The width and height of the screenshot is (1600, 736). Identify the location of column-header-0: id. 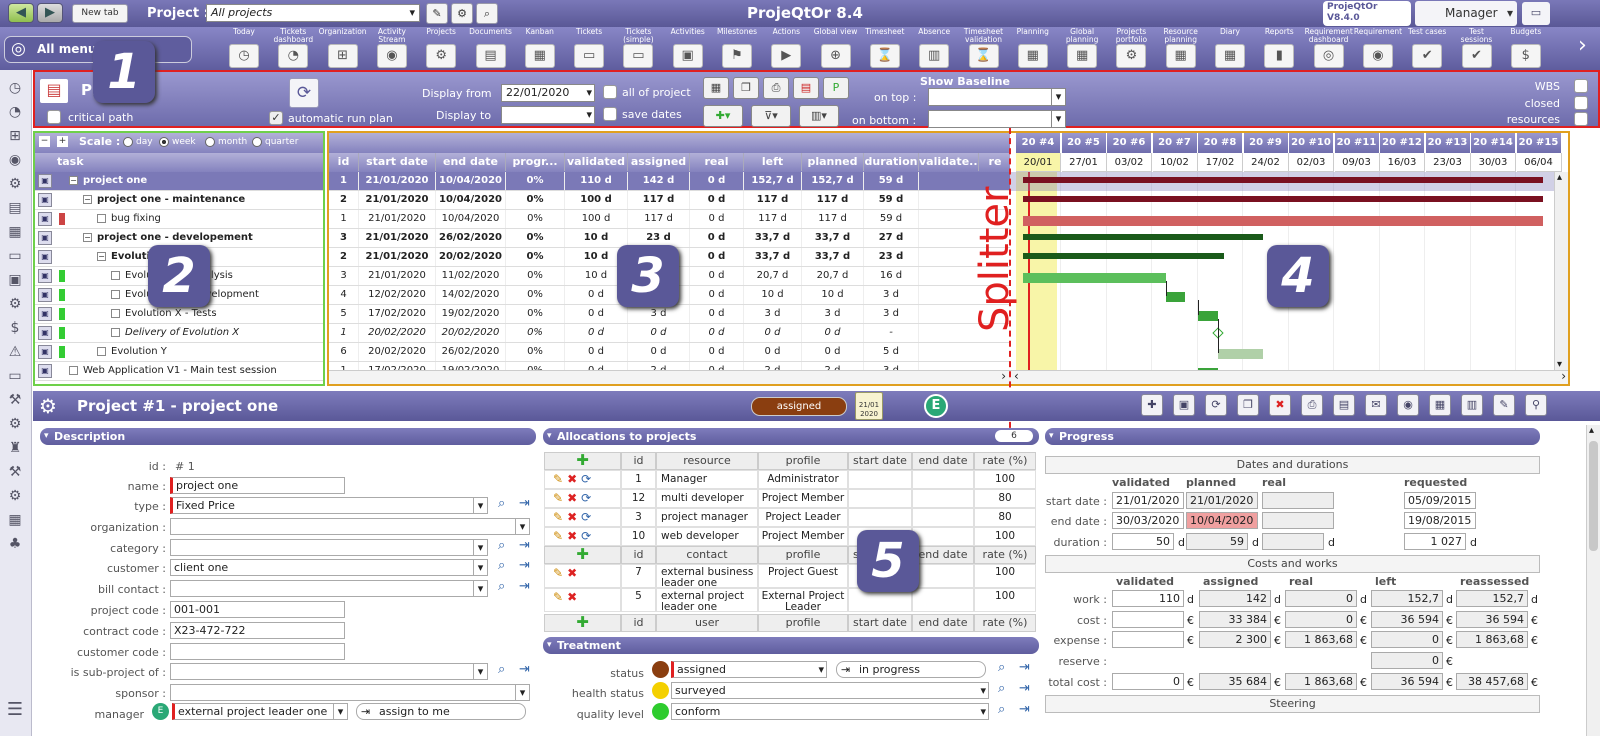
(344, 162).